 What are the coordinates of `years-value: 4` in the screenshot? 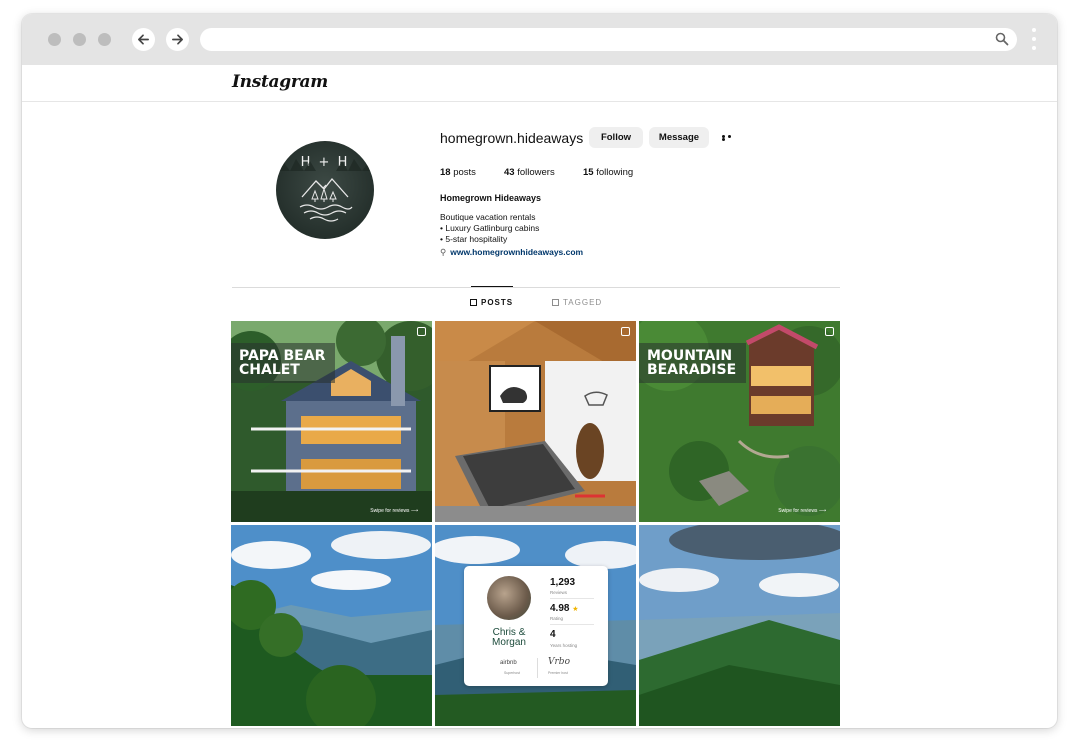 It's located at (553, 634).